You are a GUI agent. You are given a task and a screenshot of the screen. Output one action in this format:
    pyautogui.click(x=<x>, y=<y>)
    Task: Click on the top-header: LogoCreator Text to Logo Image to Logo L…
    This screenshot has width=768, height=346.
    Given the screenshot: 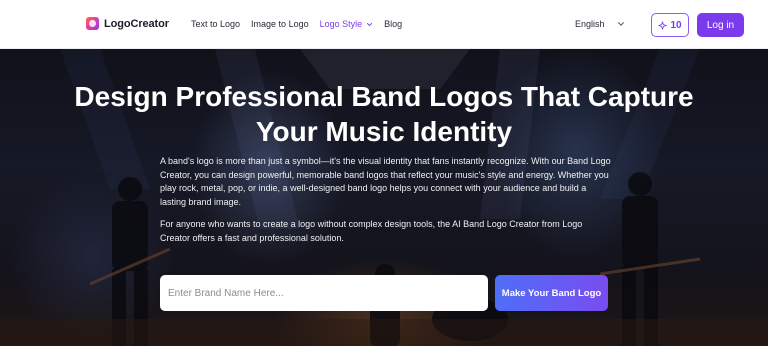 What is the action you would take?
    pyautogui.click(x=384, y=24)
    